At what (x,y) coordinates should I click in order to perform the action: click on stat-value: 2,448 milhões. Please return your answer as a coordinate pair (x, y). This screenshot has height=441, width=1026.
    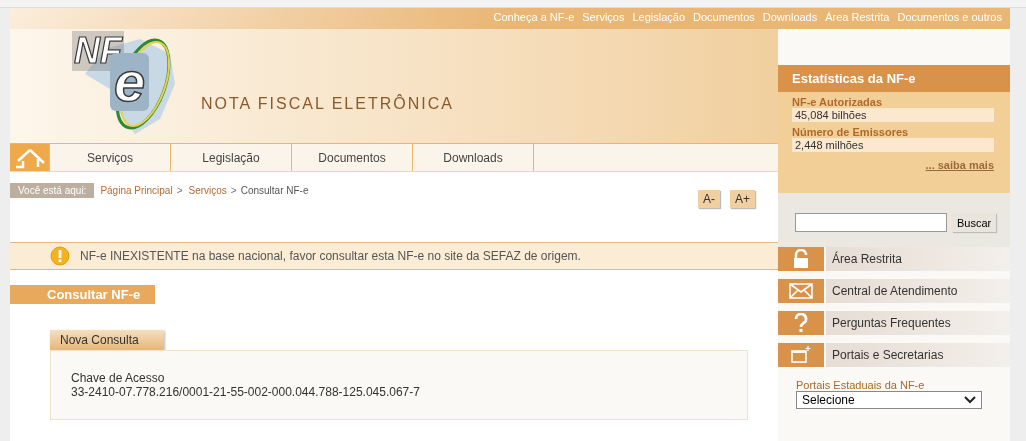
    Looking at the image, I should click on (893, 145).